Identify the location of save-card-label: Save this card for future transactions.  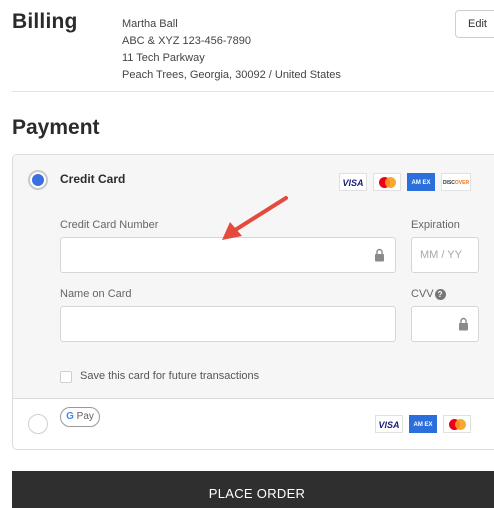
(169, 376).